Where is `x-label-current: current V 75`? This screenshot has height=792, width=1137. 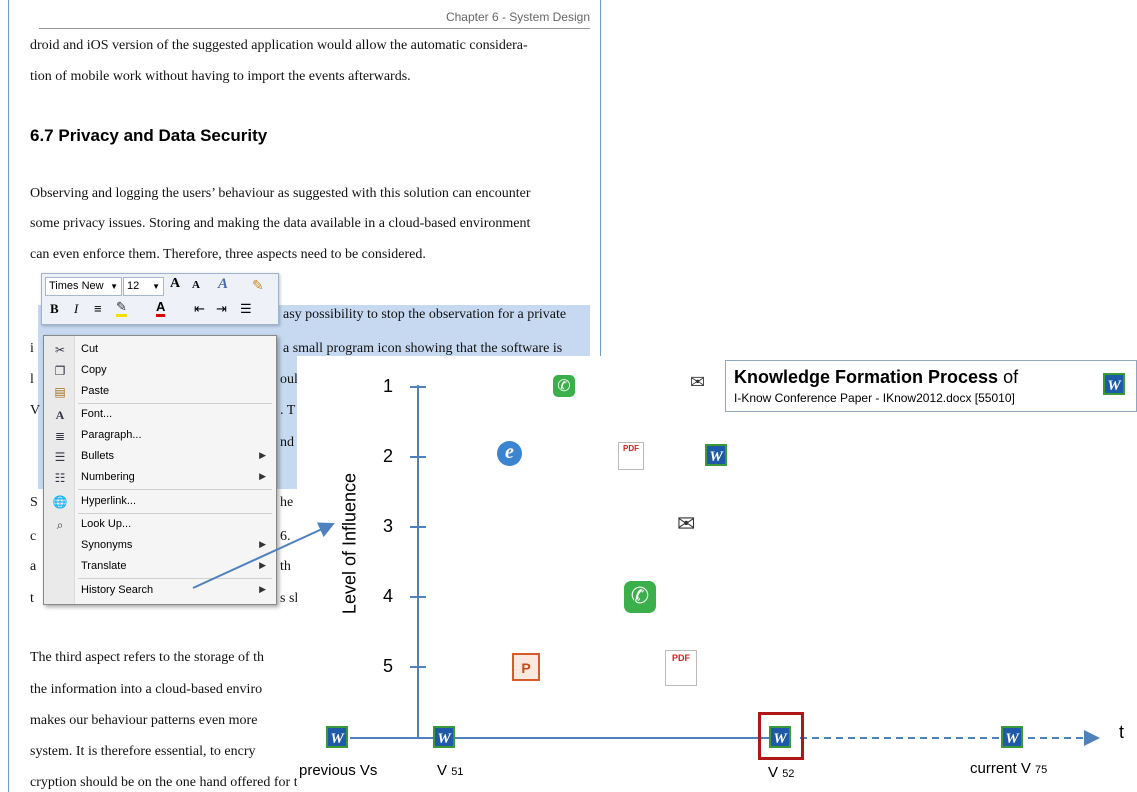 x-label-current: current V 75 is located at coordinates (1008, 768).